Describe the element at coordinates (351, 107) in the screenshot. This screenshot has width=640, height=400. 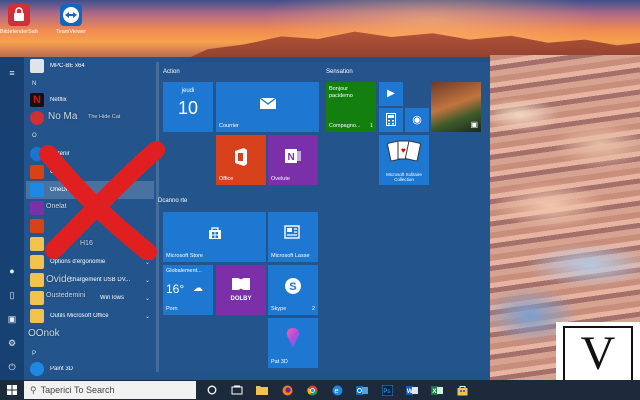
I see `tile-xbox: Bonjour pacidemo Compagno... 1` at that location.